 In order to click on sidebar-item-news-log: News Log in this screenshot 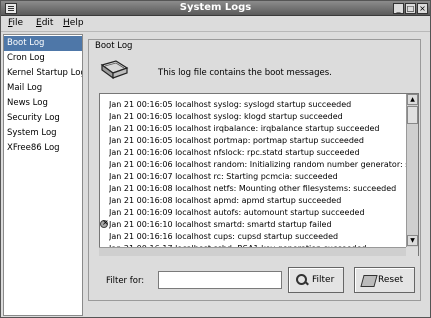, I will do `click(43, 103)`.